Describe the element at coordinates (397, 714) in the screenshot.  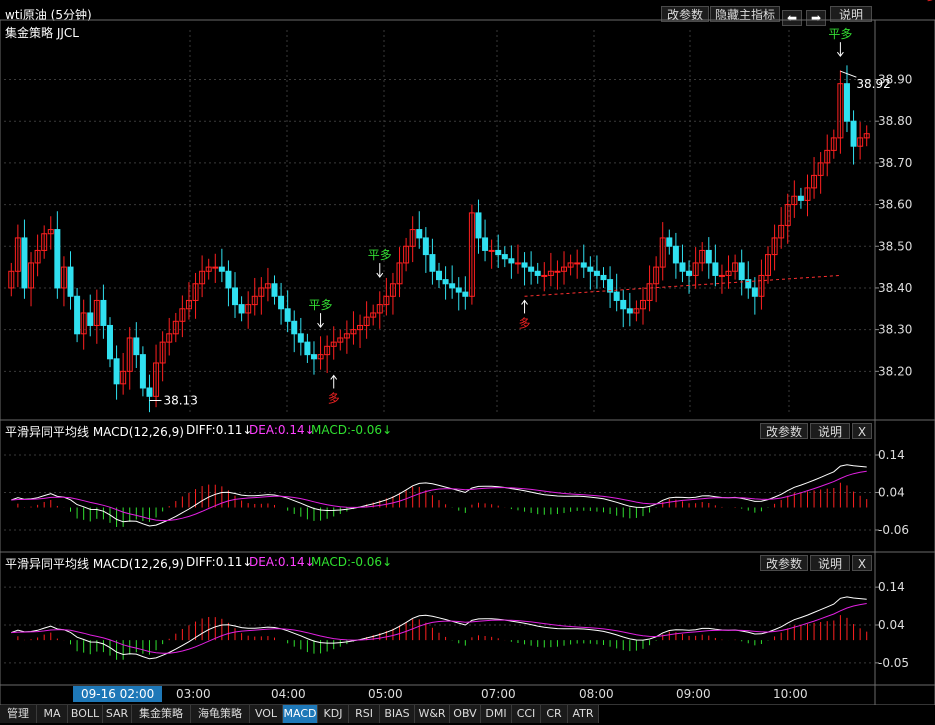
I see `indicator-tab-bias: BIAS` at that location.